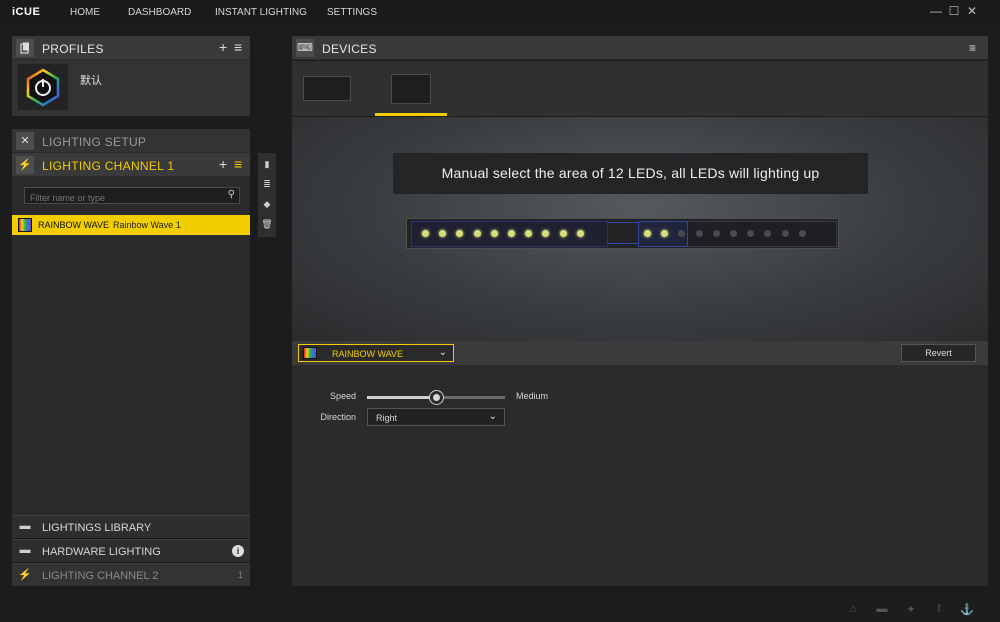 The image size is (1000, 622). What do you see at coordinates (436, 417) in the screenshot?
I see `direction-dropdown: Right ⌄` at bounding box center [436, 417].